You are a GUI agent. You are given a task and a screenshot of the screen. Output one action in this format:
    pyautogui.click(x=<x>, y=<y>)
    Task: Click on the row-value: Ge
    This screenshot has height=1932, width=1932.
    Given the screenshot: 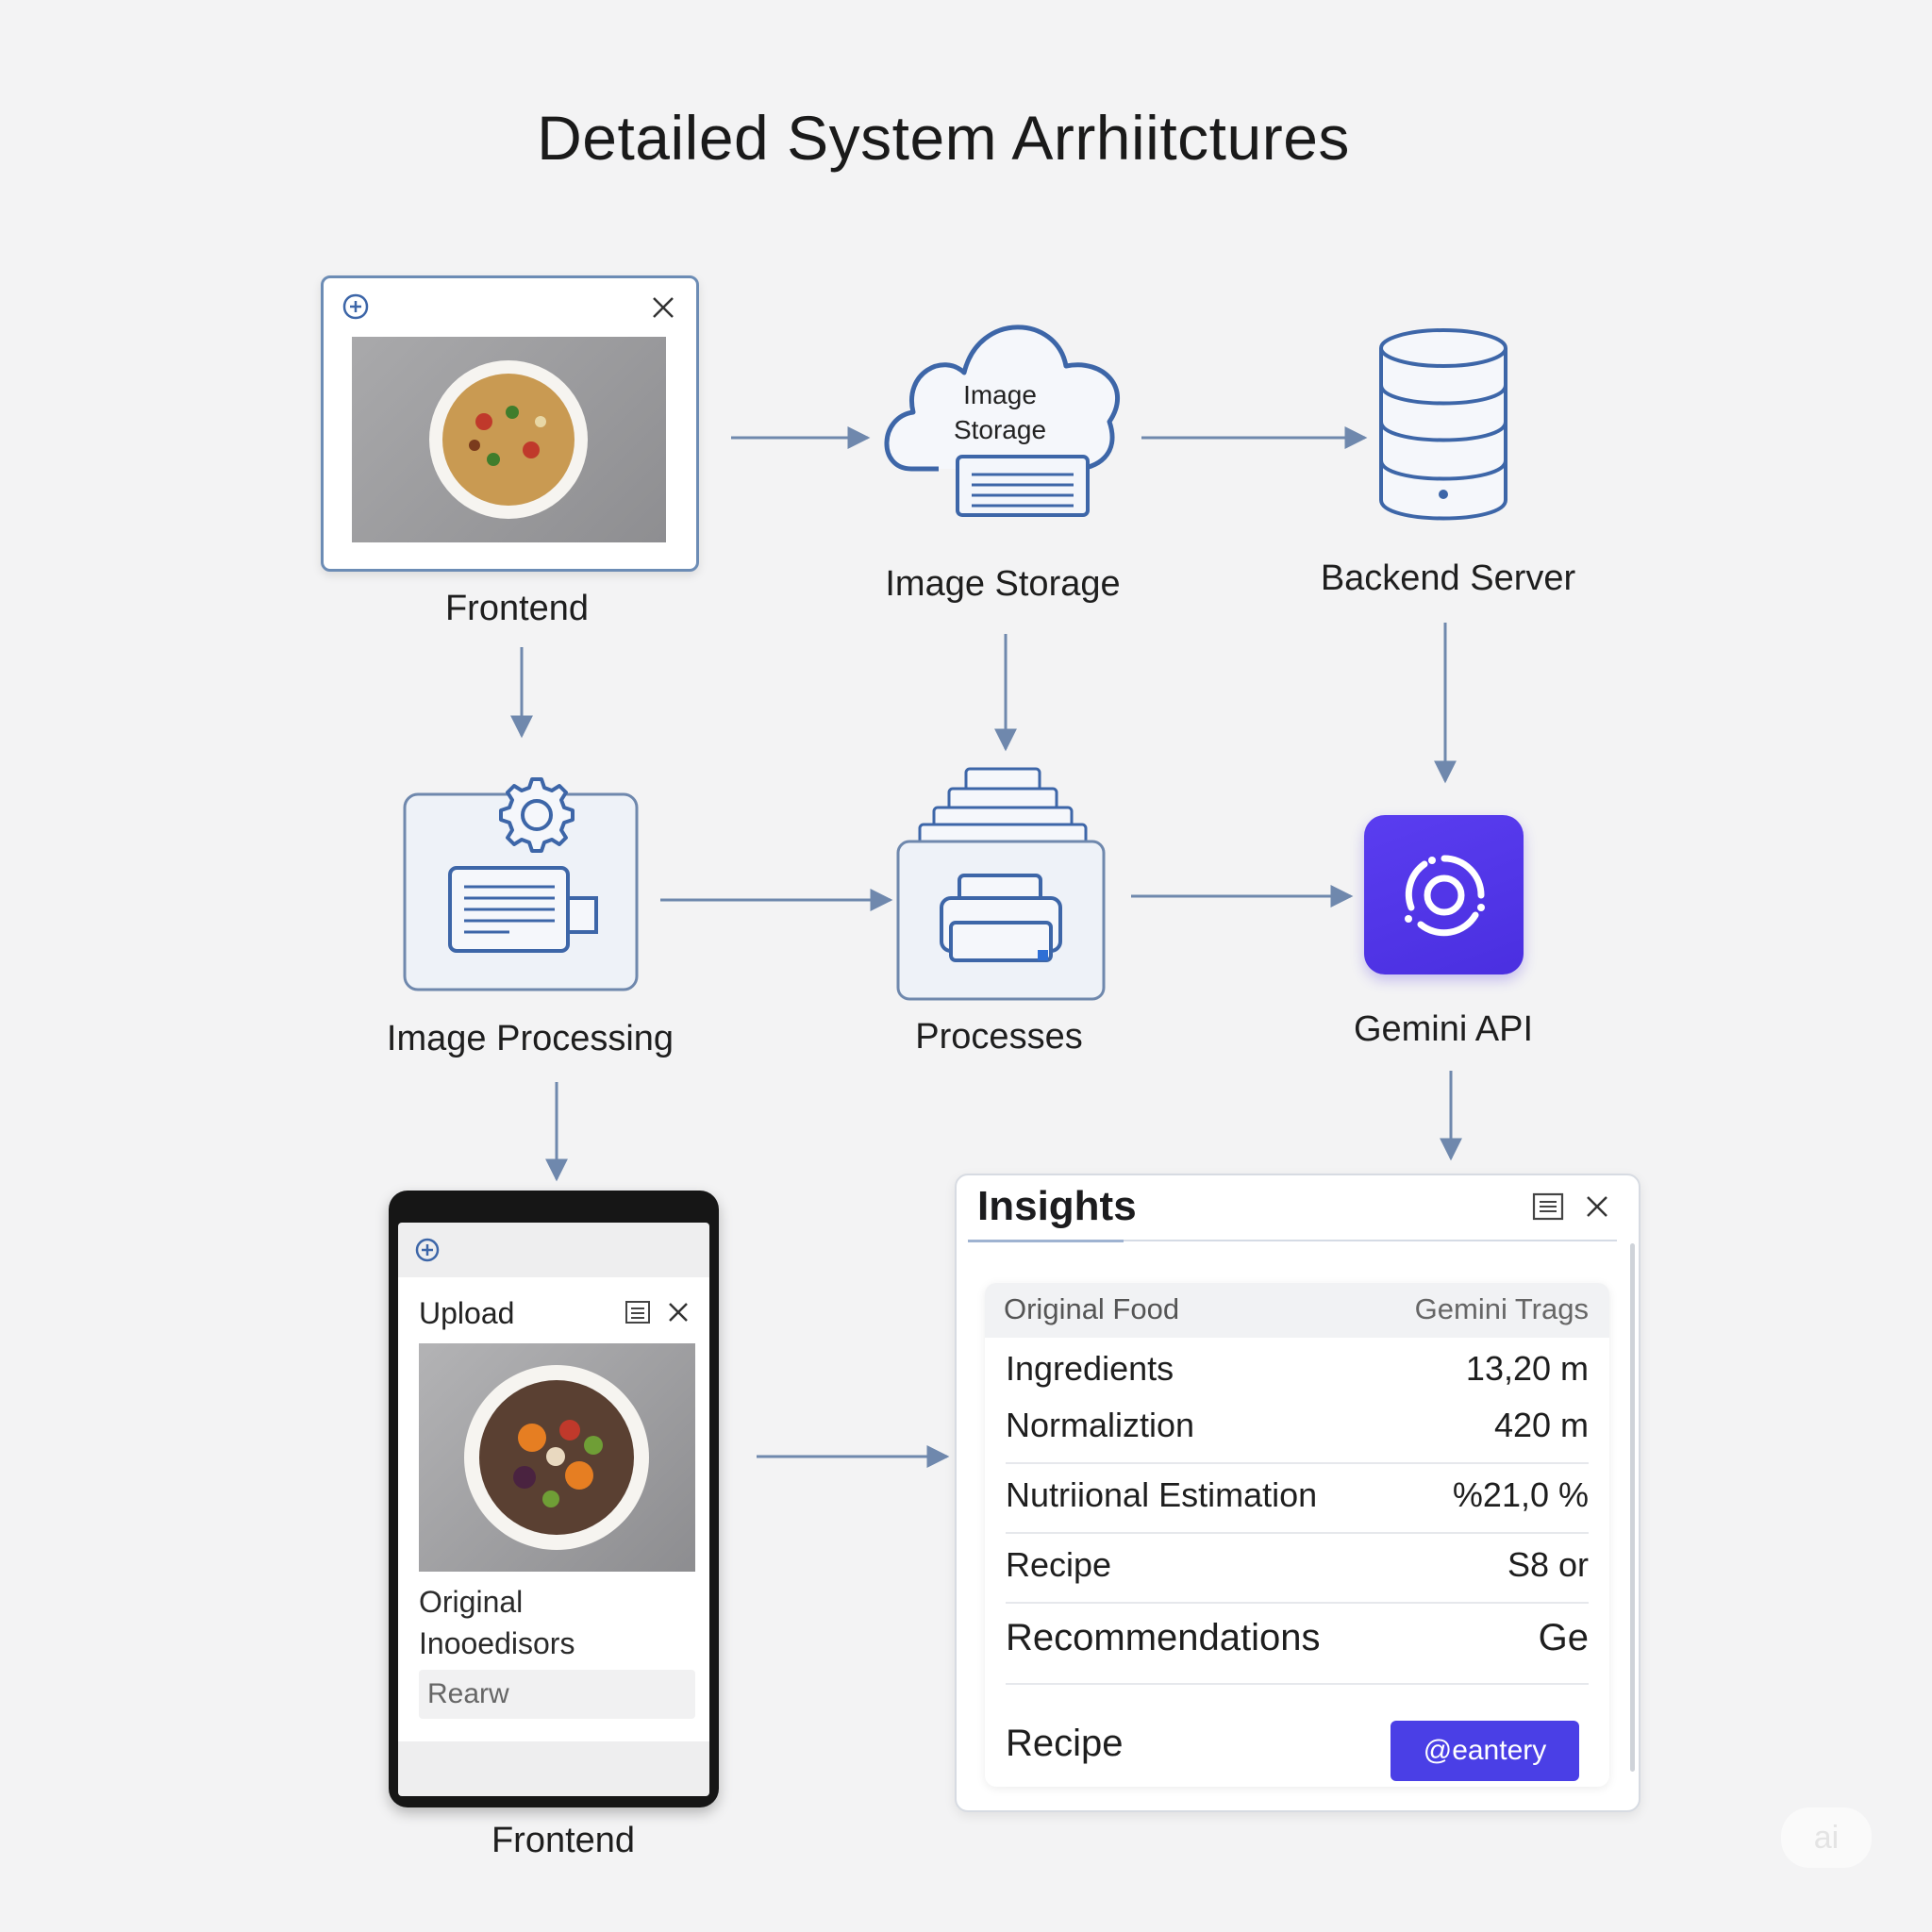 What is the action you would take?
    pyautogui.click(x=1564, y=1638)
    